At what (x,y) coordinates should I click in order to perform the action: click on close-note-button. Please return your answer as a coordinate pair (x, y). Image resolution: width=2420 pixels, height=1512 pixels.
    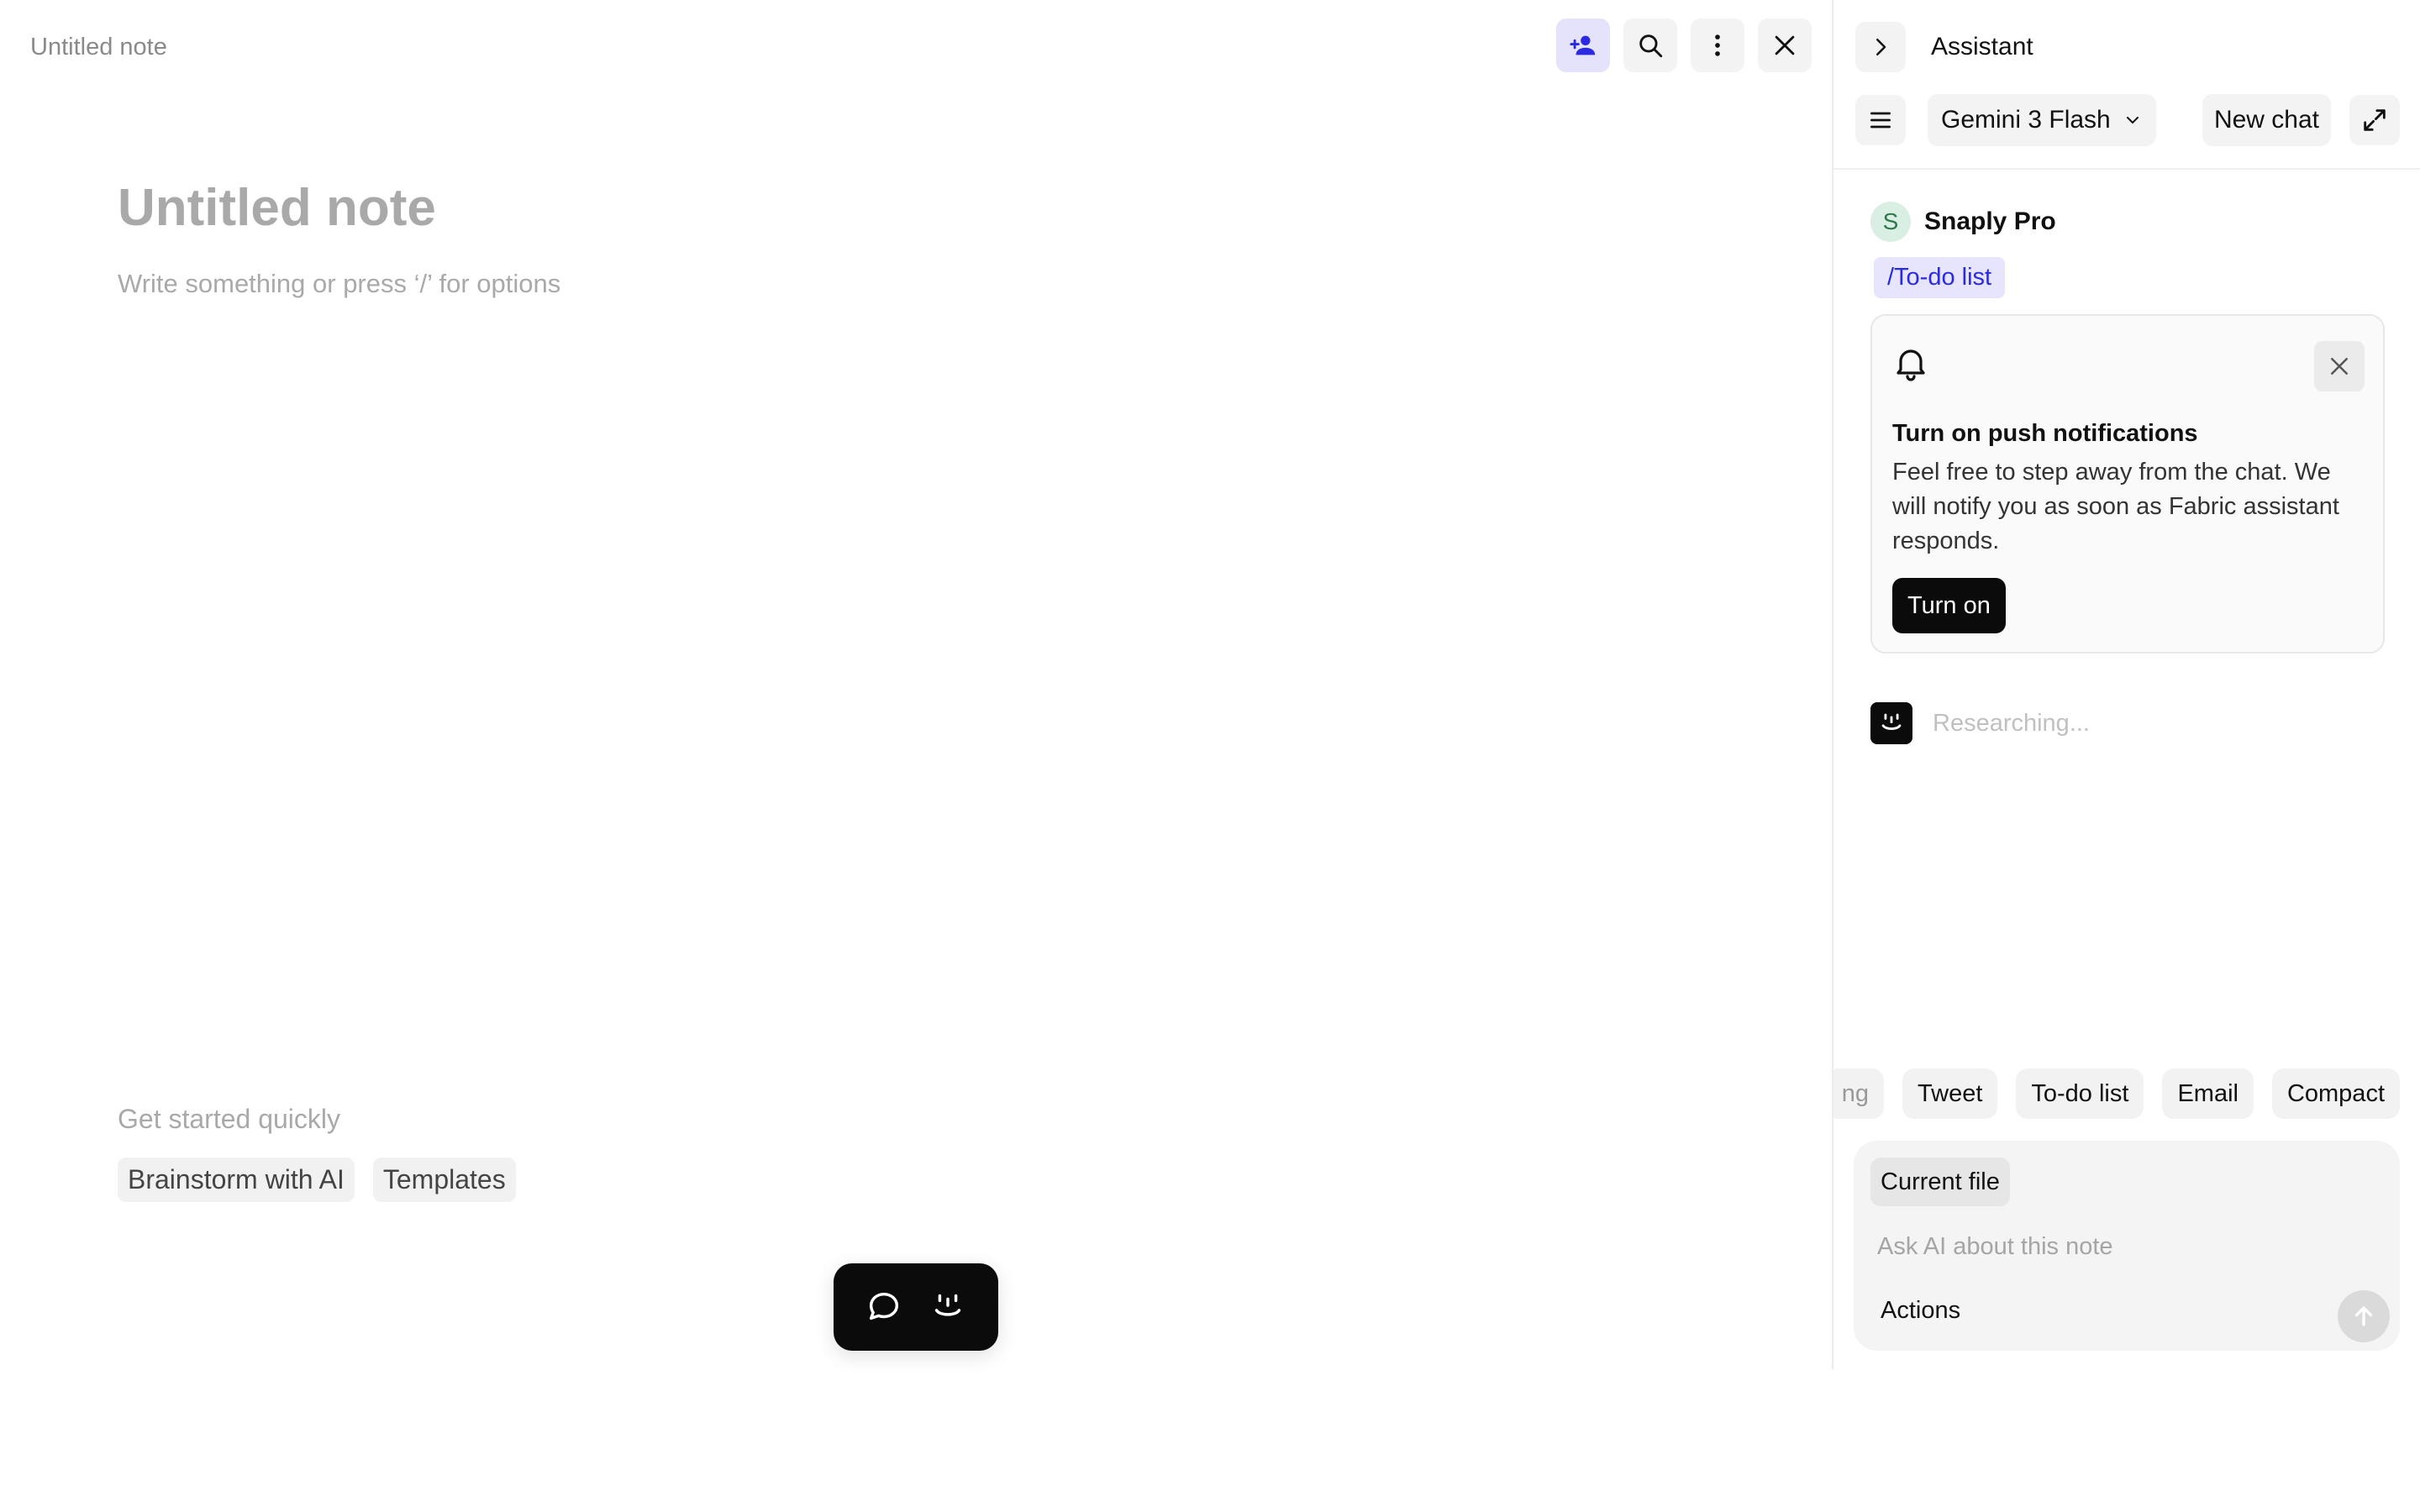
    Looking at the image, I should click on (1785, 45).